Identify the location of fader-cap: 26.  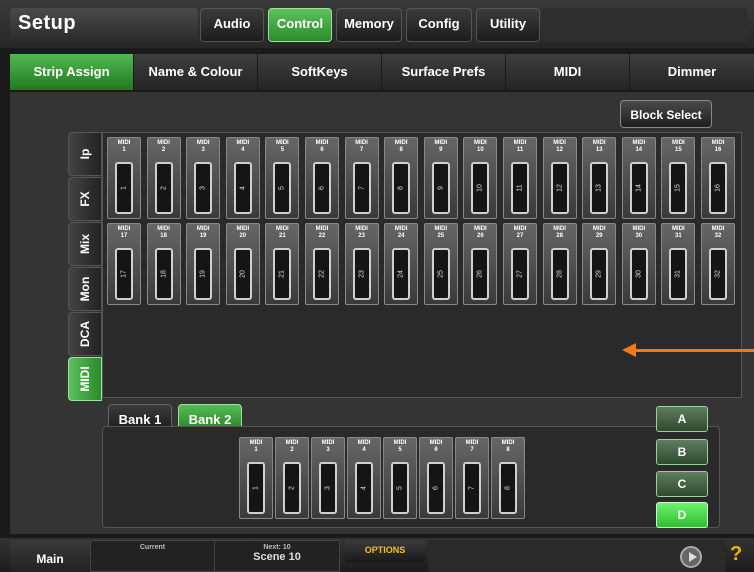
(480, 274).